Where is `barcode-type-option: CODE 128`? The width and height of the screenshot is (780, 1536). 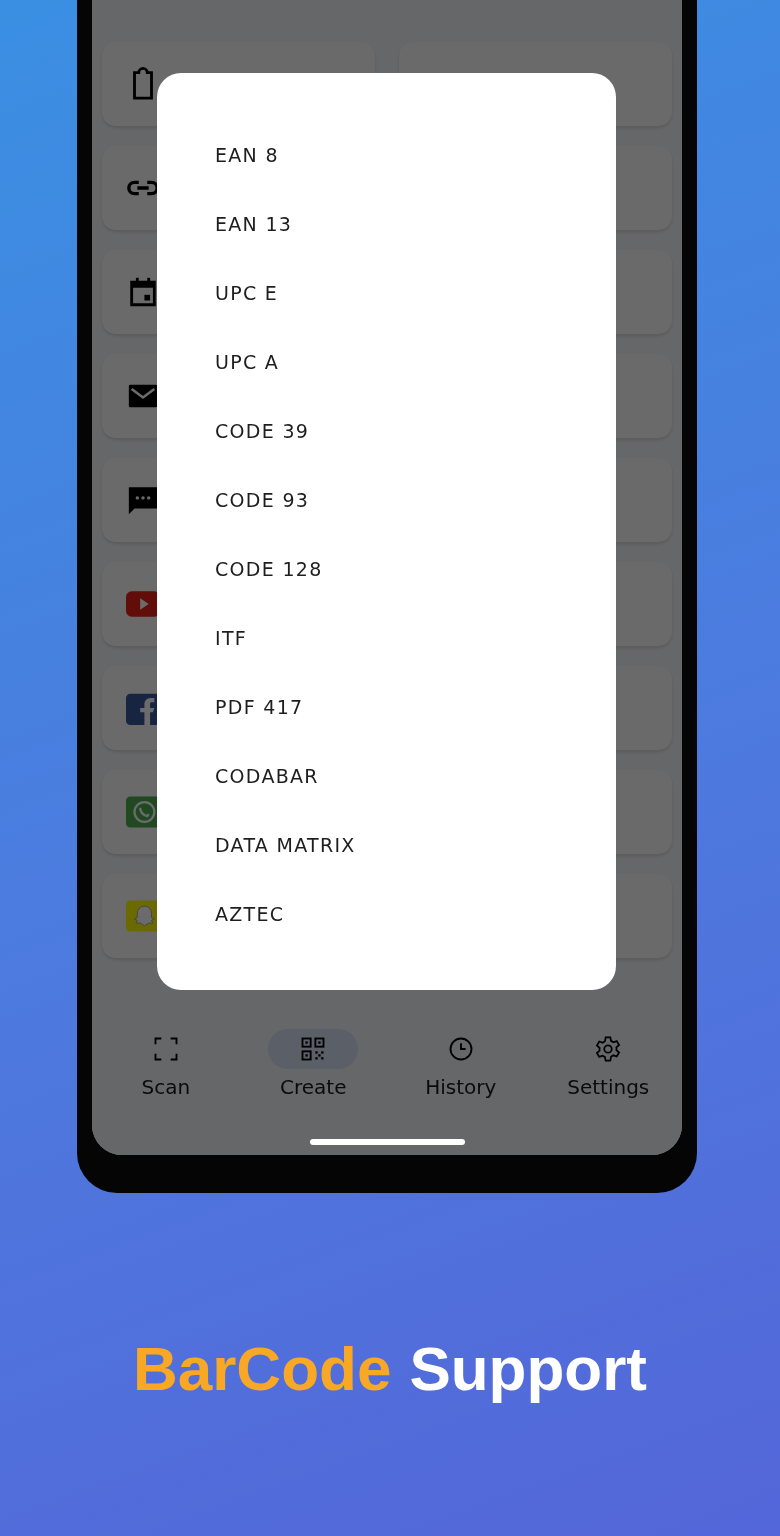
barcode-type-option: CODE 128 is located at coordinates (269, 568).